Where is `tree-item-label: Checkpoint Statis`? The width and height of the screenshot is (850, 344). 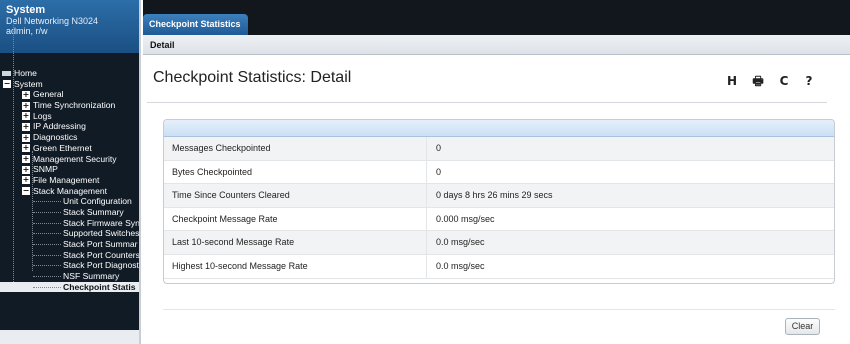
tree-item-label: Checkpoint Statis is located at coordinates (99, 286).